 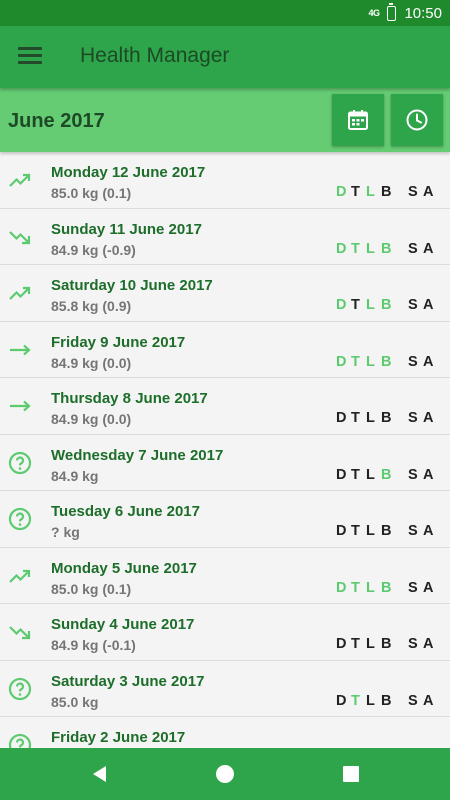 I want to click on home-icon, so click(x=225, y=774).